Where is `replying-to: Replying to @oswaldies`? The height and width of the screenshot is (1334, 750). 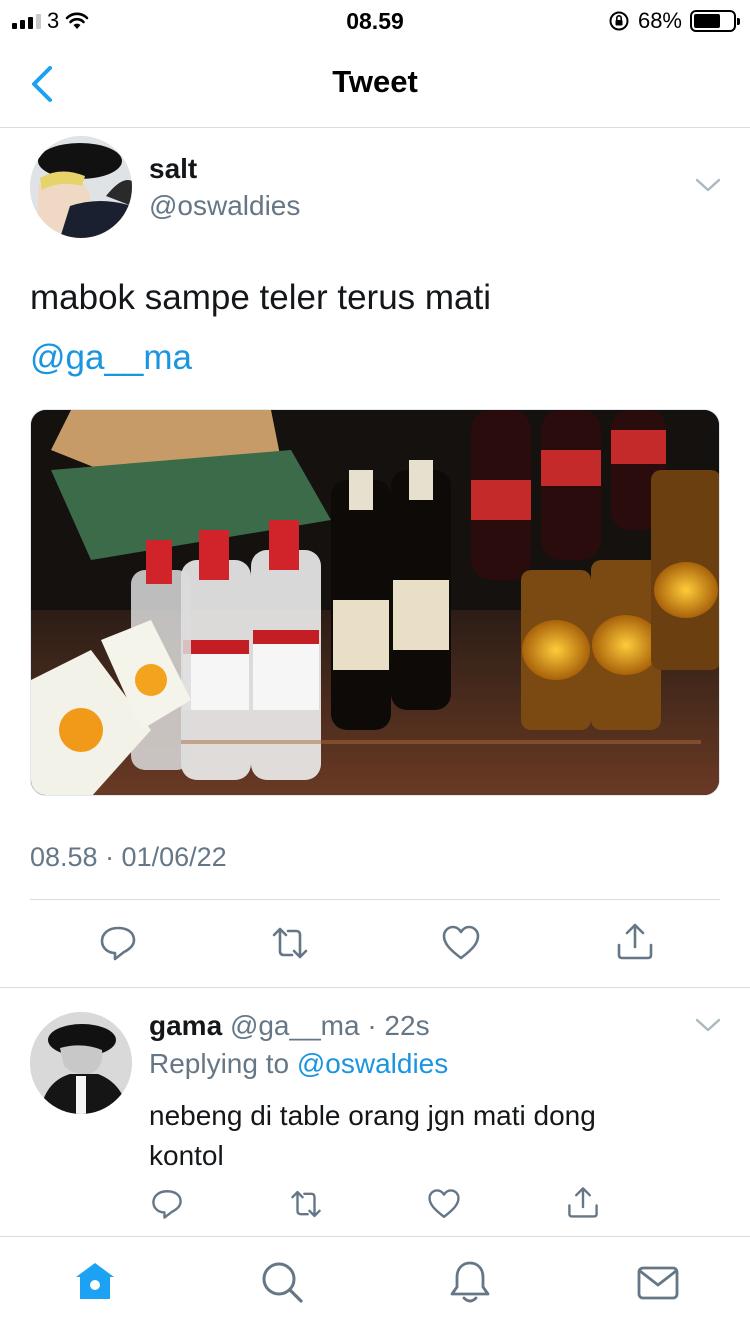
replying-to: Replying to @oswaldies is located at coordinates (298, 1064).